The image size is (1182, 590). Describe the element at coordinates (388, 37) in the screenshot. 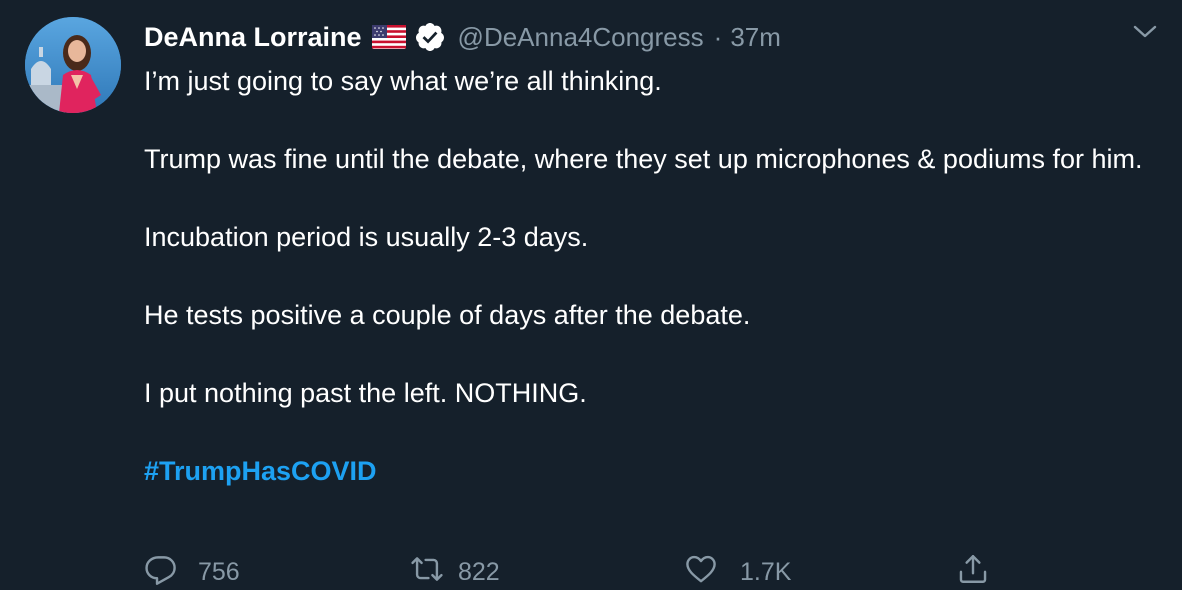

I see `us-flag-icon` at that location.